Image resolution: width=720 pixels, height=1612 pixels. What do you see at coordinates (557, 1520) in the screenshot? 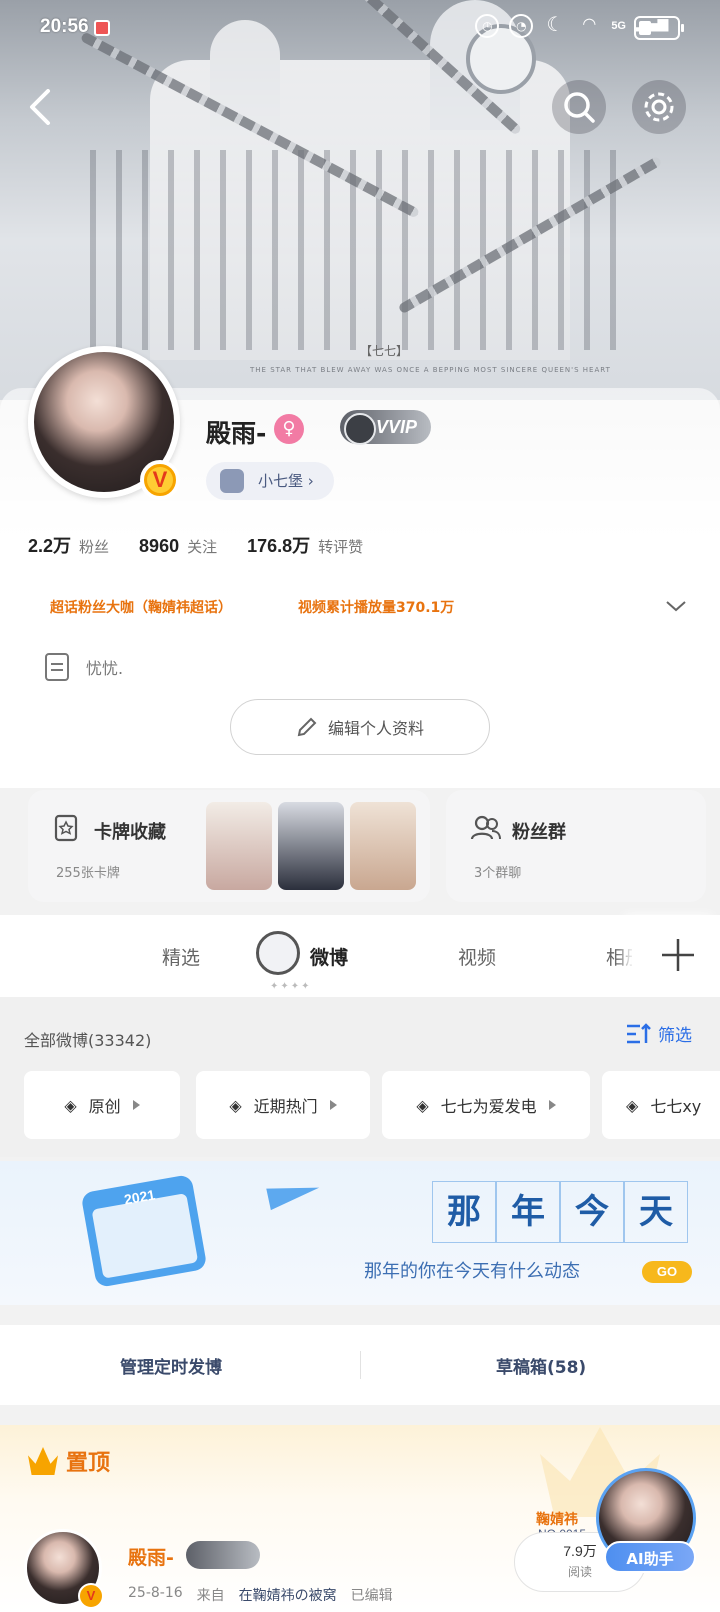
I see `fan-label: 鞠婧祎` at bounding box center [557, 1520].